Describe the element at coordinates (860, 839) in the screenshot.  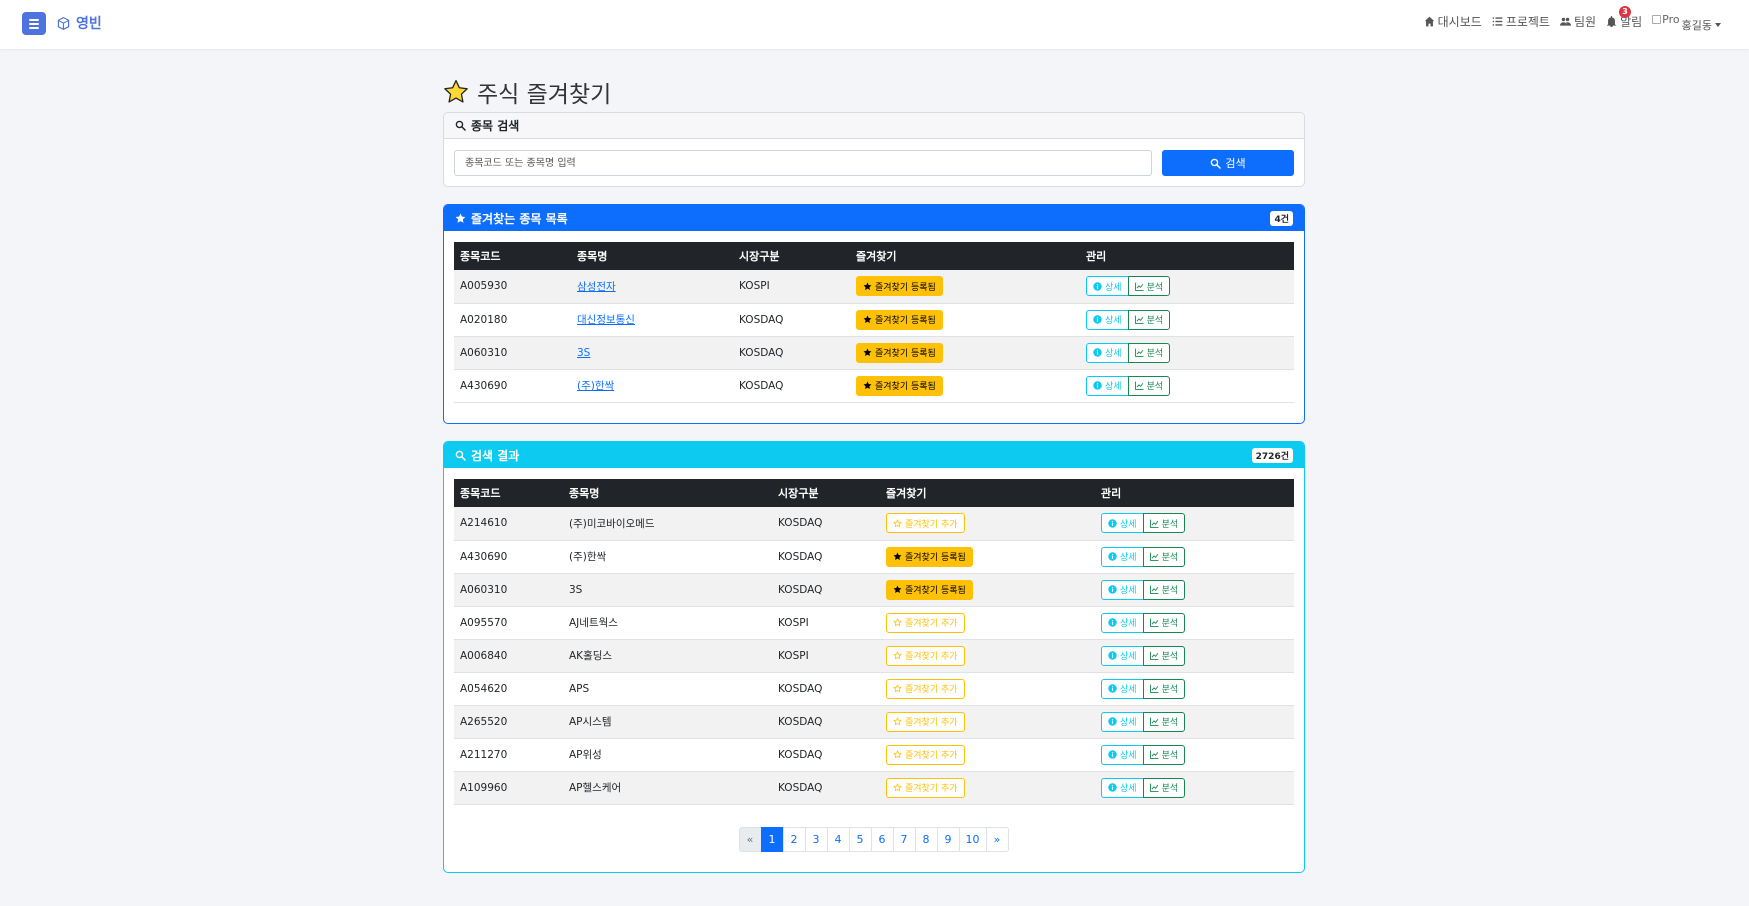
I see `pagination-page-5: 5` at that location.